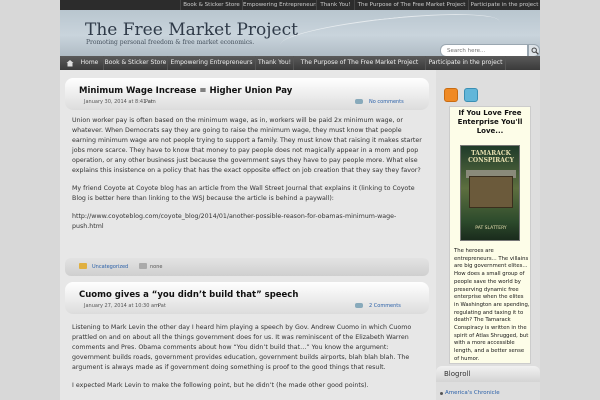  What do you see at coordinates (70, 63) in the screenshot?
I see `home-icon` at bounding box center [70, 63].